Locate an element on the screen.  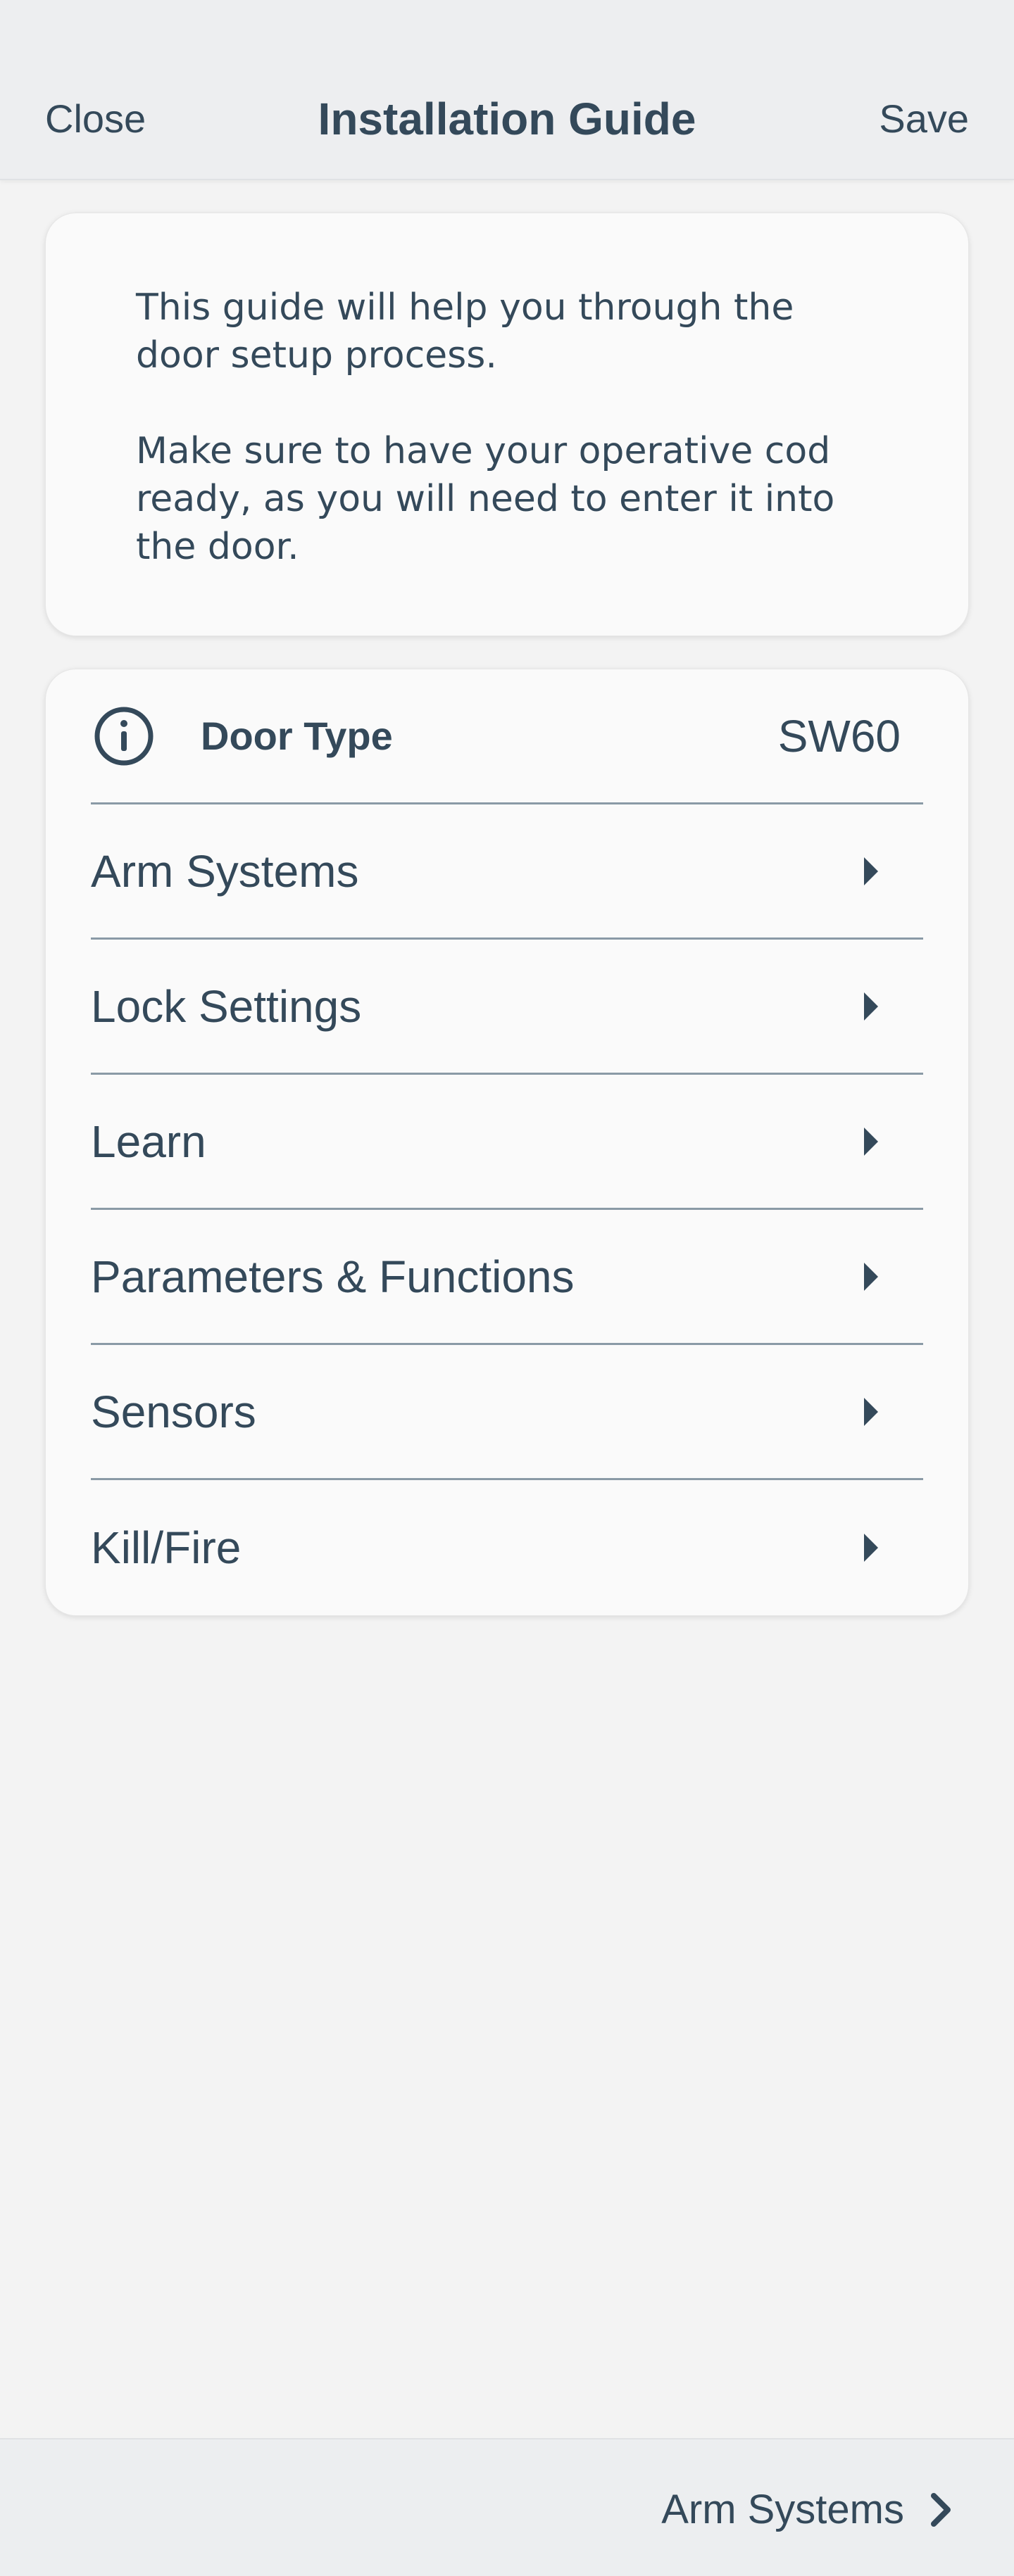
door-type-row: Door Type SW60 is located at coordinates (507, 736).